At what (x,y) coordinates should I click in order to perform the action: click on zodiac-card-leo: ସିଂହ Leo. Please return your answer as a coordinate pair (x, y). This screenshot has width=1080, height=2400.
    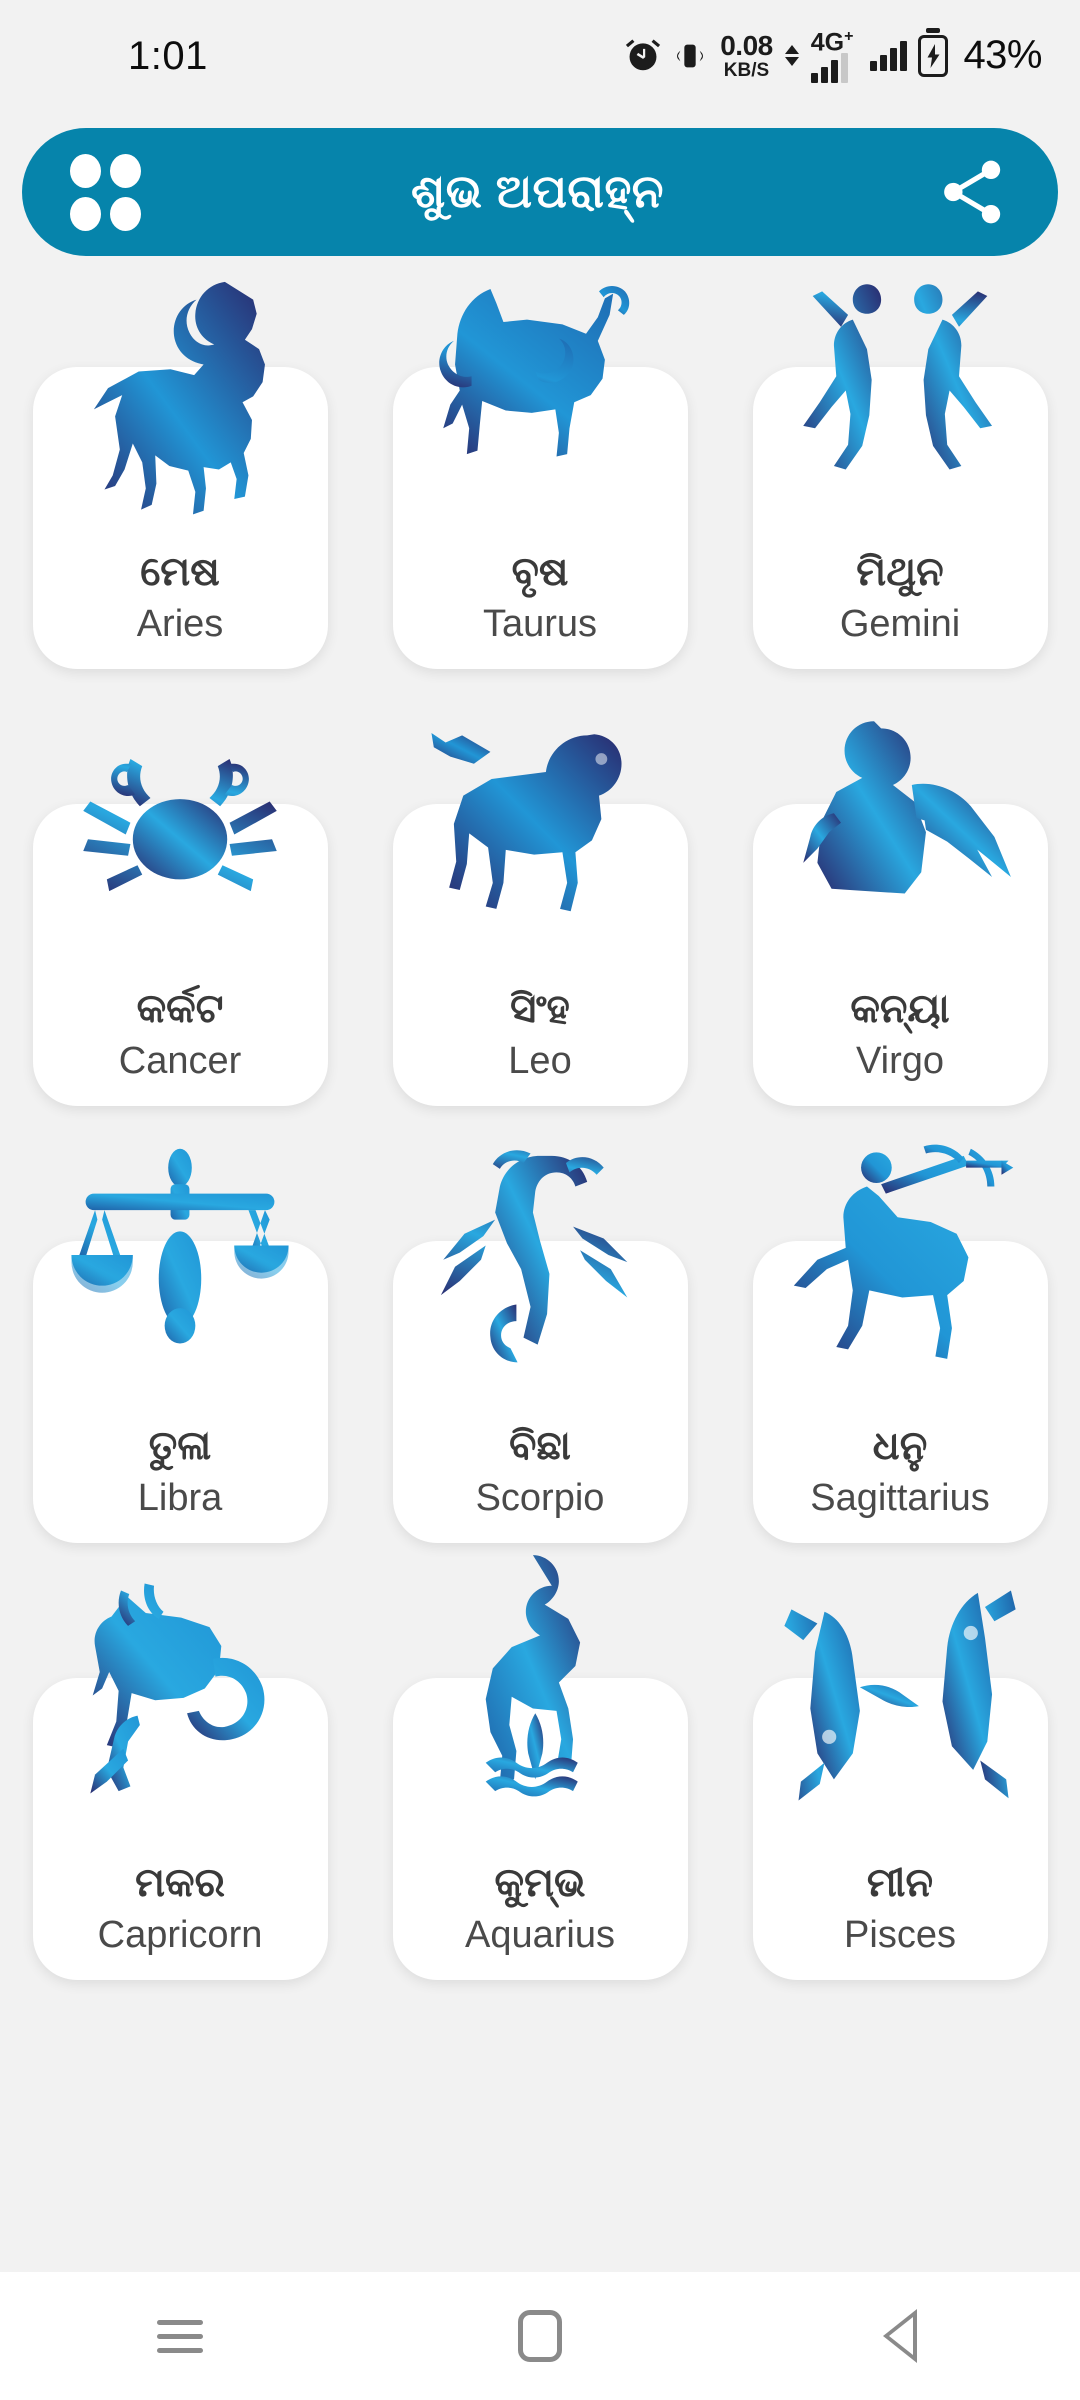
    Looking at the image, I should click on (540, 919).